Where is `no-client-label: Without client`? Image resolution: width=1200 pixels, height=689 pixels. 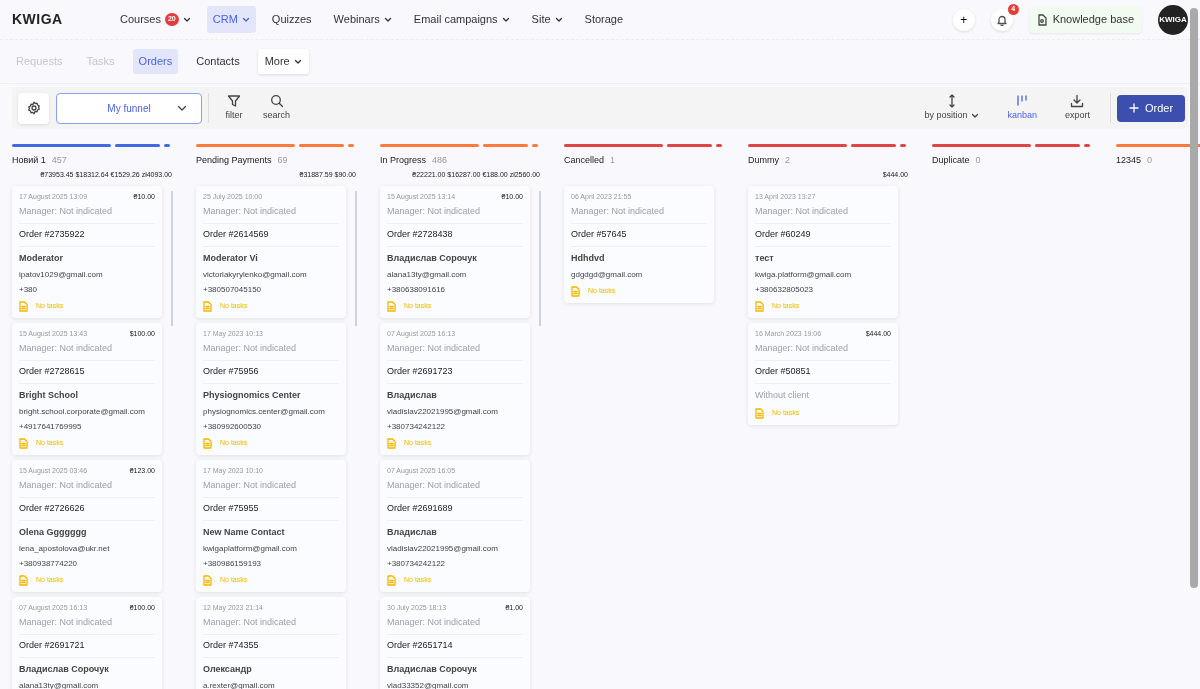 no-client-label: Without client is located at coordinates (783, 395).